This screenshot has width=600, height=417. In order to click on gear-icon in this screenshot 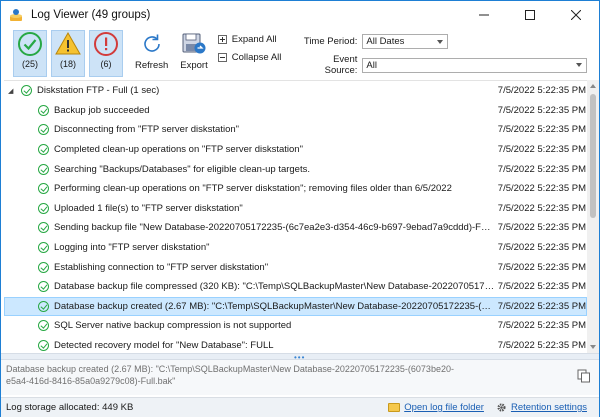, I will do `click(501, 407)`.